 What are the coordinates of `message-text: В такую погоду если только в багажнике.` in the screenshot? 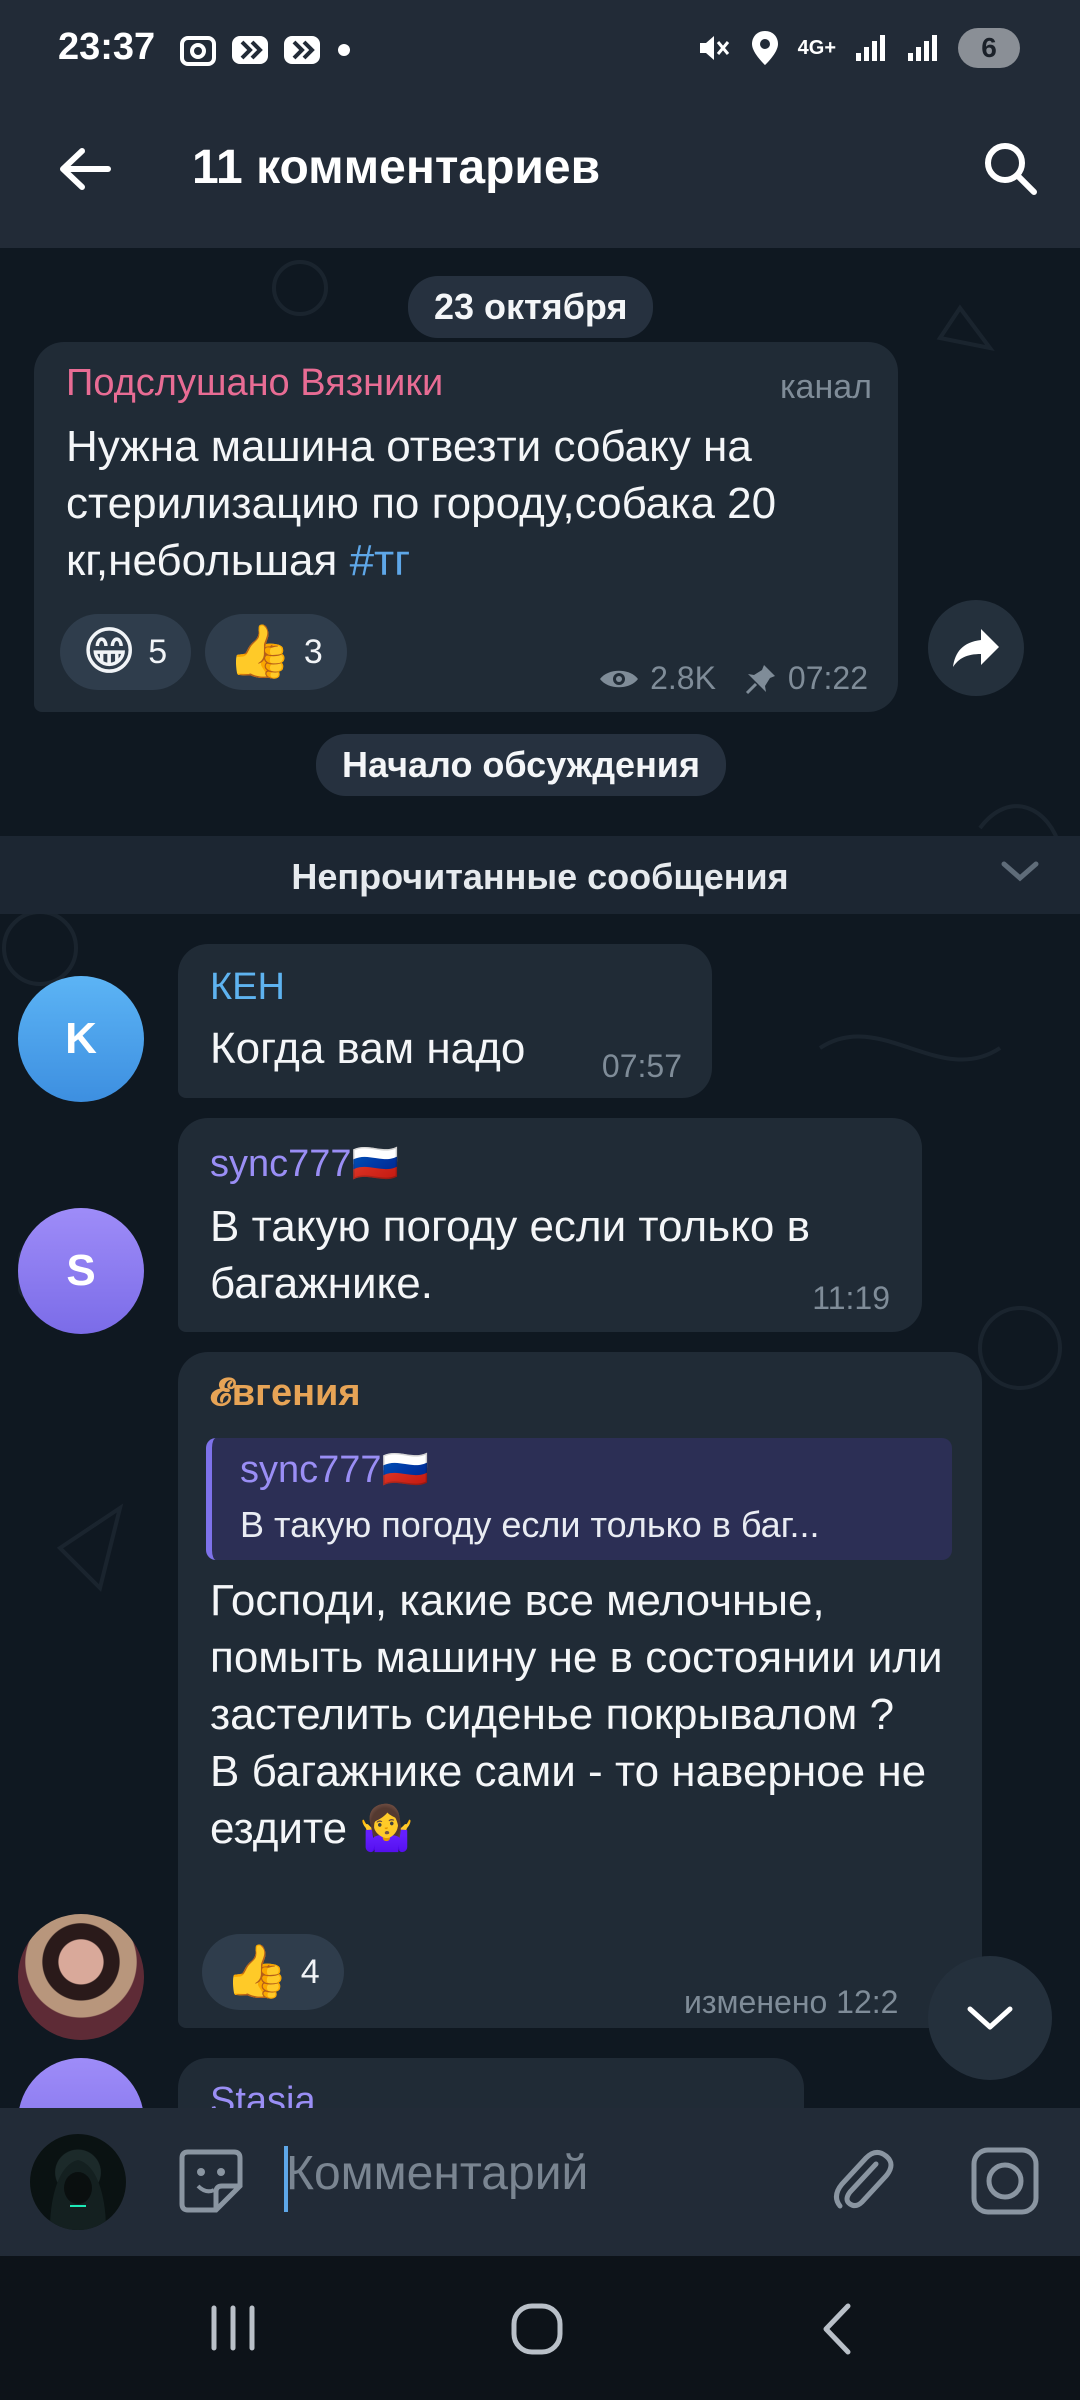 It's located at (510, 1255).